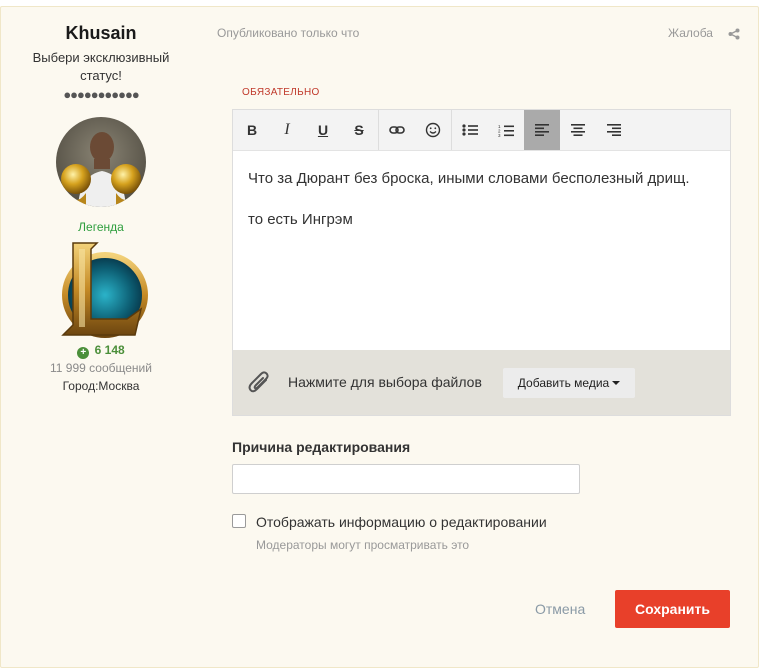 This screenshot has width=780, height=668. What do you see at coordinates (560, 609) in the screenshot?
I see `cancel-button: Отмена` at bounding box center [560, 609].